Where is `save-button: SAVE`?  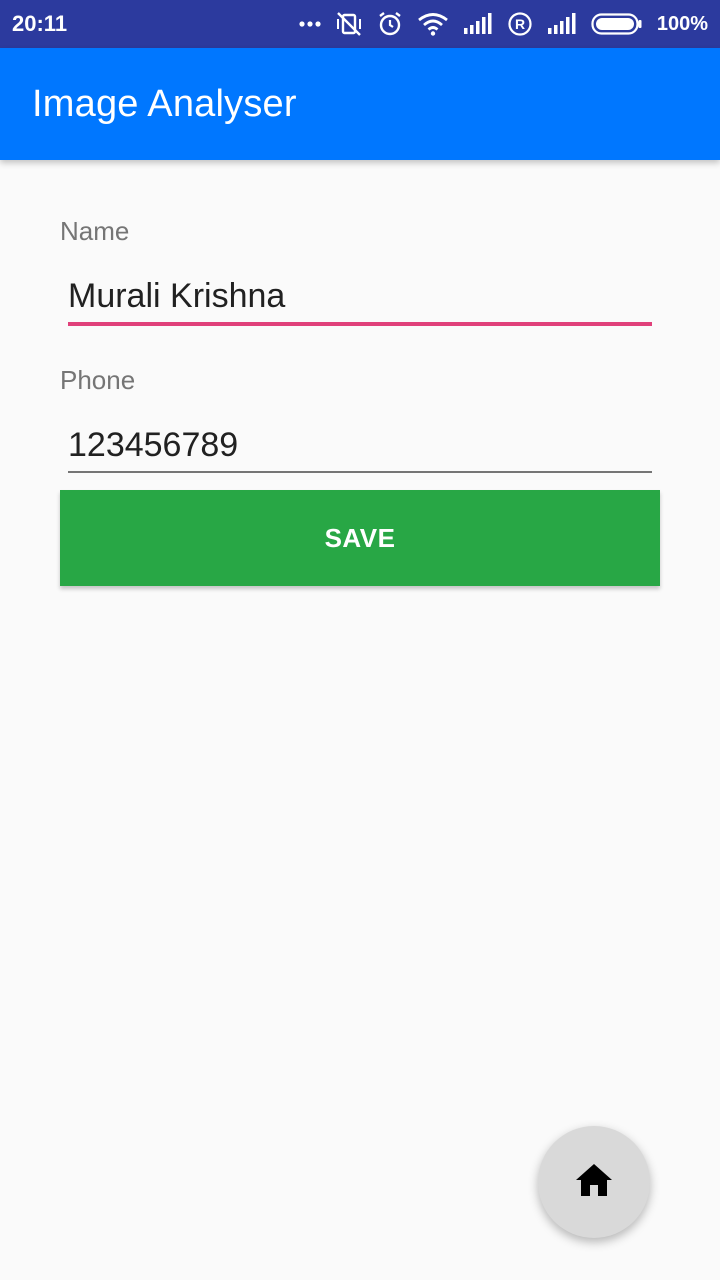 save-button: SAVE is located at coordinates (360, 538).